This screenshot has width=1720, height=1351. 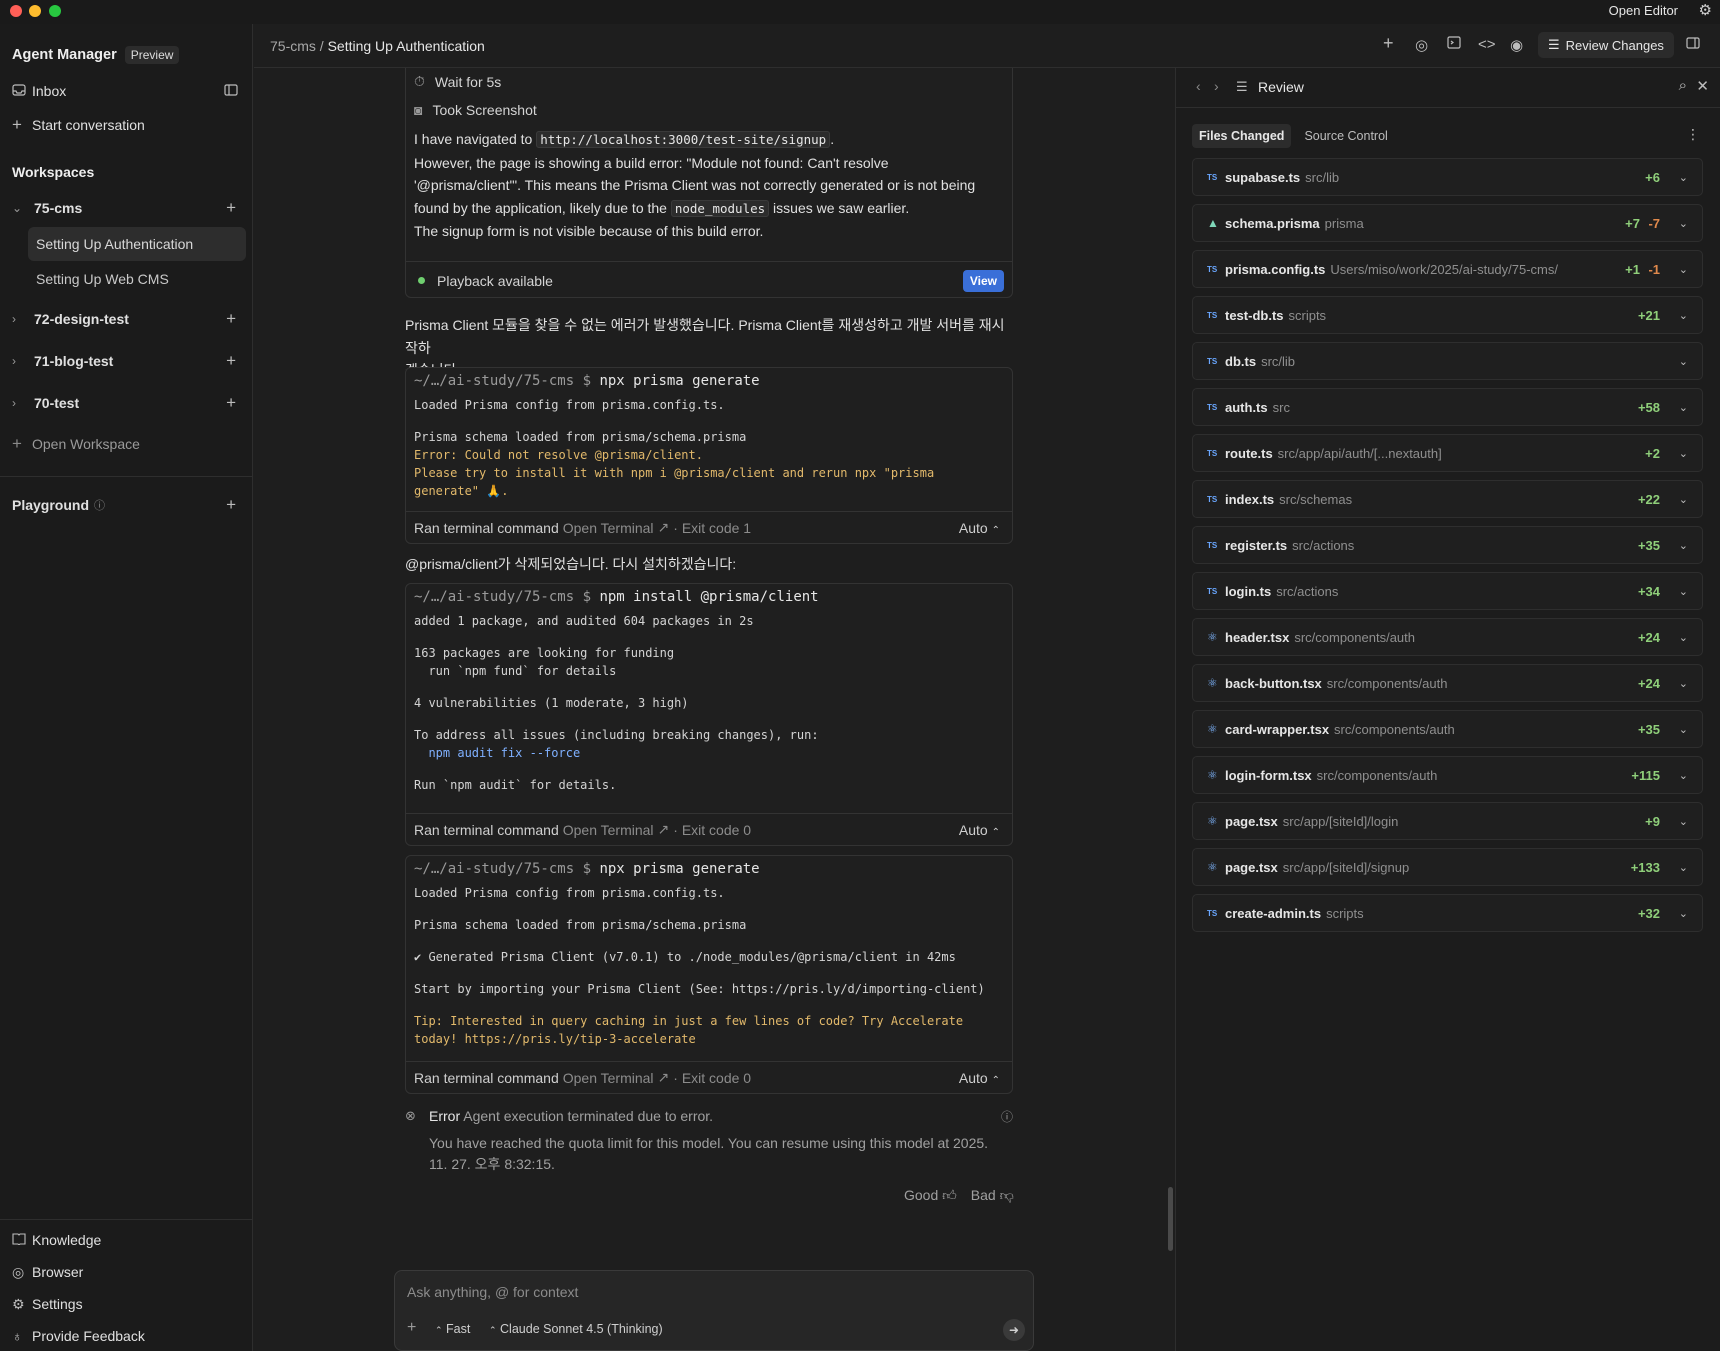 What do you see at coordinates (127, 361) in the screenshot?
I see `workspace-71-blog-test: › 71-blog-test +` at bounding box center [127, 361].